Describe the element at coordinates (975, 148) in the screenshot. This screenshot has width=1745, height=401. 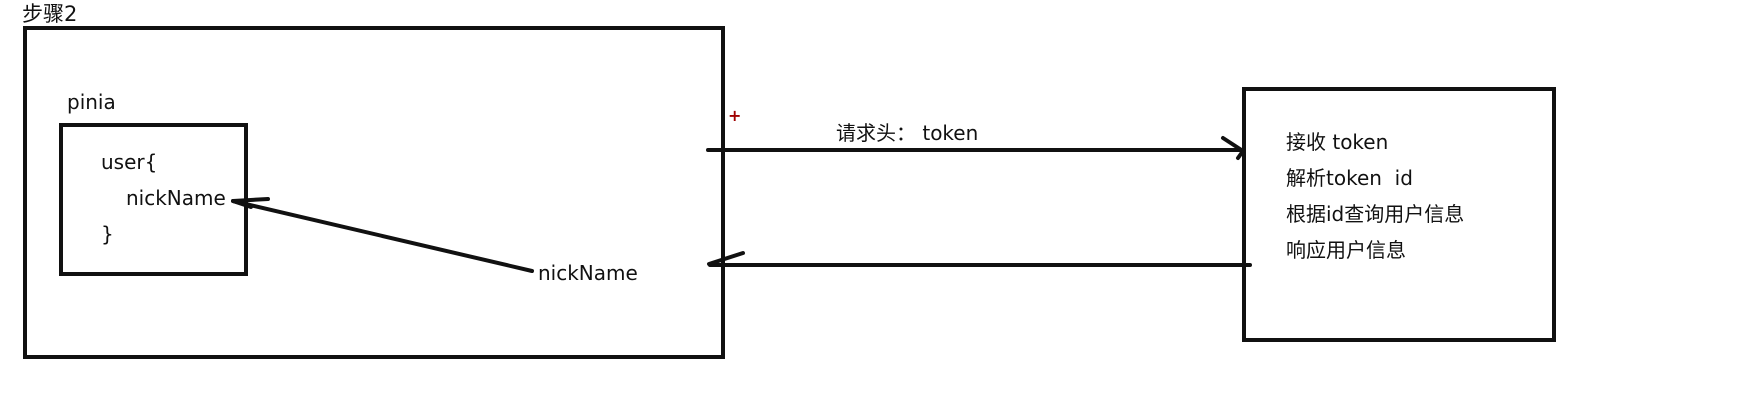
I see `request-arrow` at that location.